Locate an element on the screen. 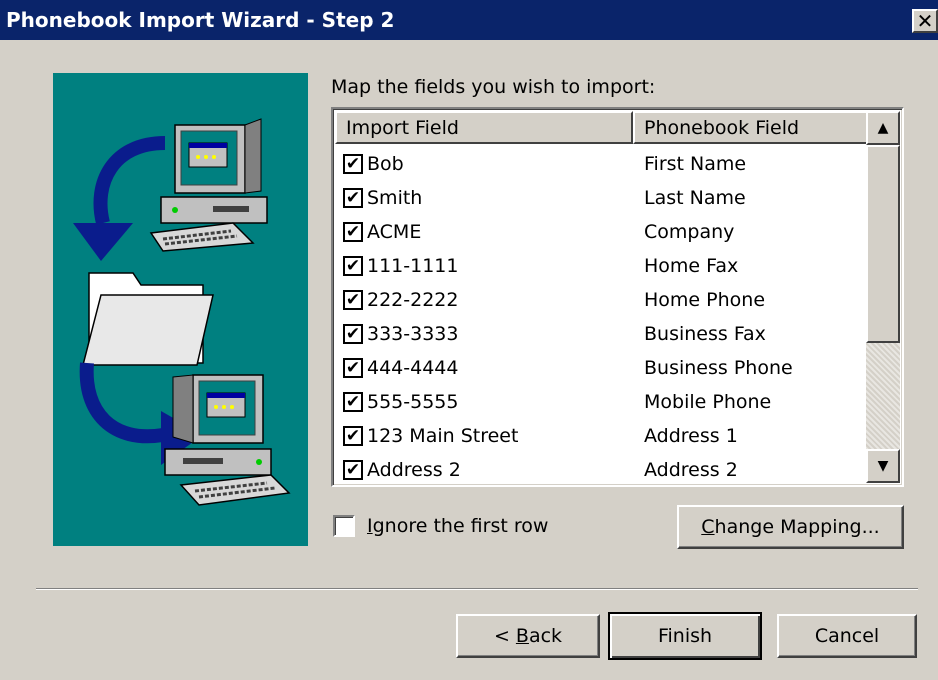 Image resolution: width=938 pixels, height=680 pixels. window-title: Phonebook Import Wizard - Step 2 is located at coordinates (200, 20).